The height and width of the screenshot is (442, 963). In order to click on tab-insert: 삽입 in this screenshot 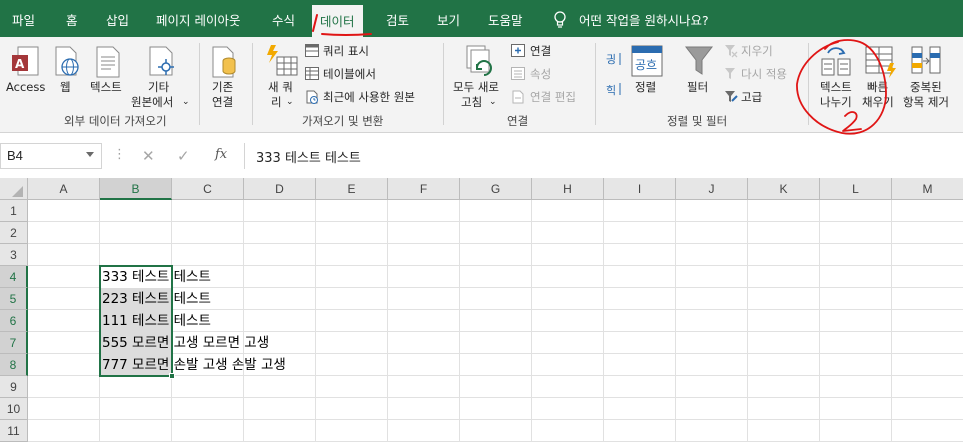, I will do `click(117, 18)`.